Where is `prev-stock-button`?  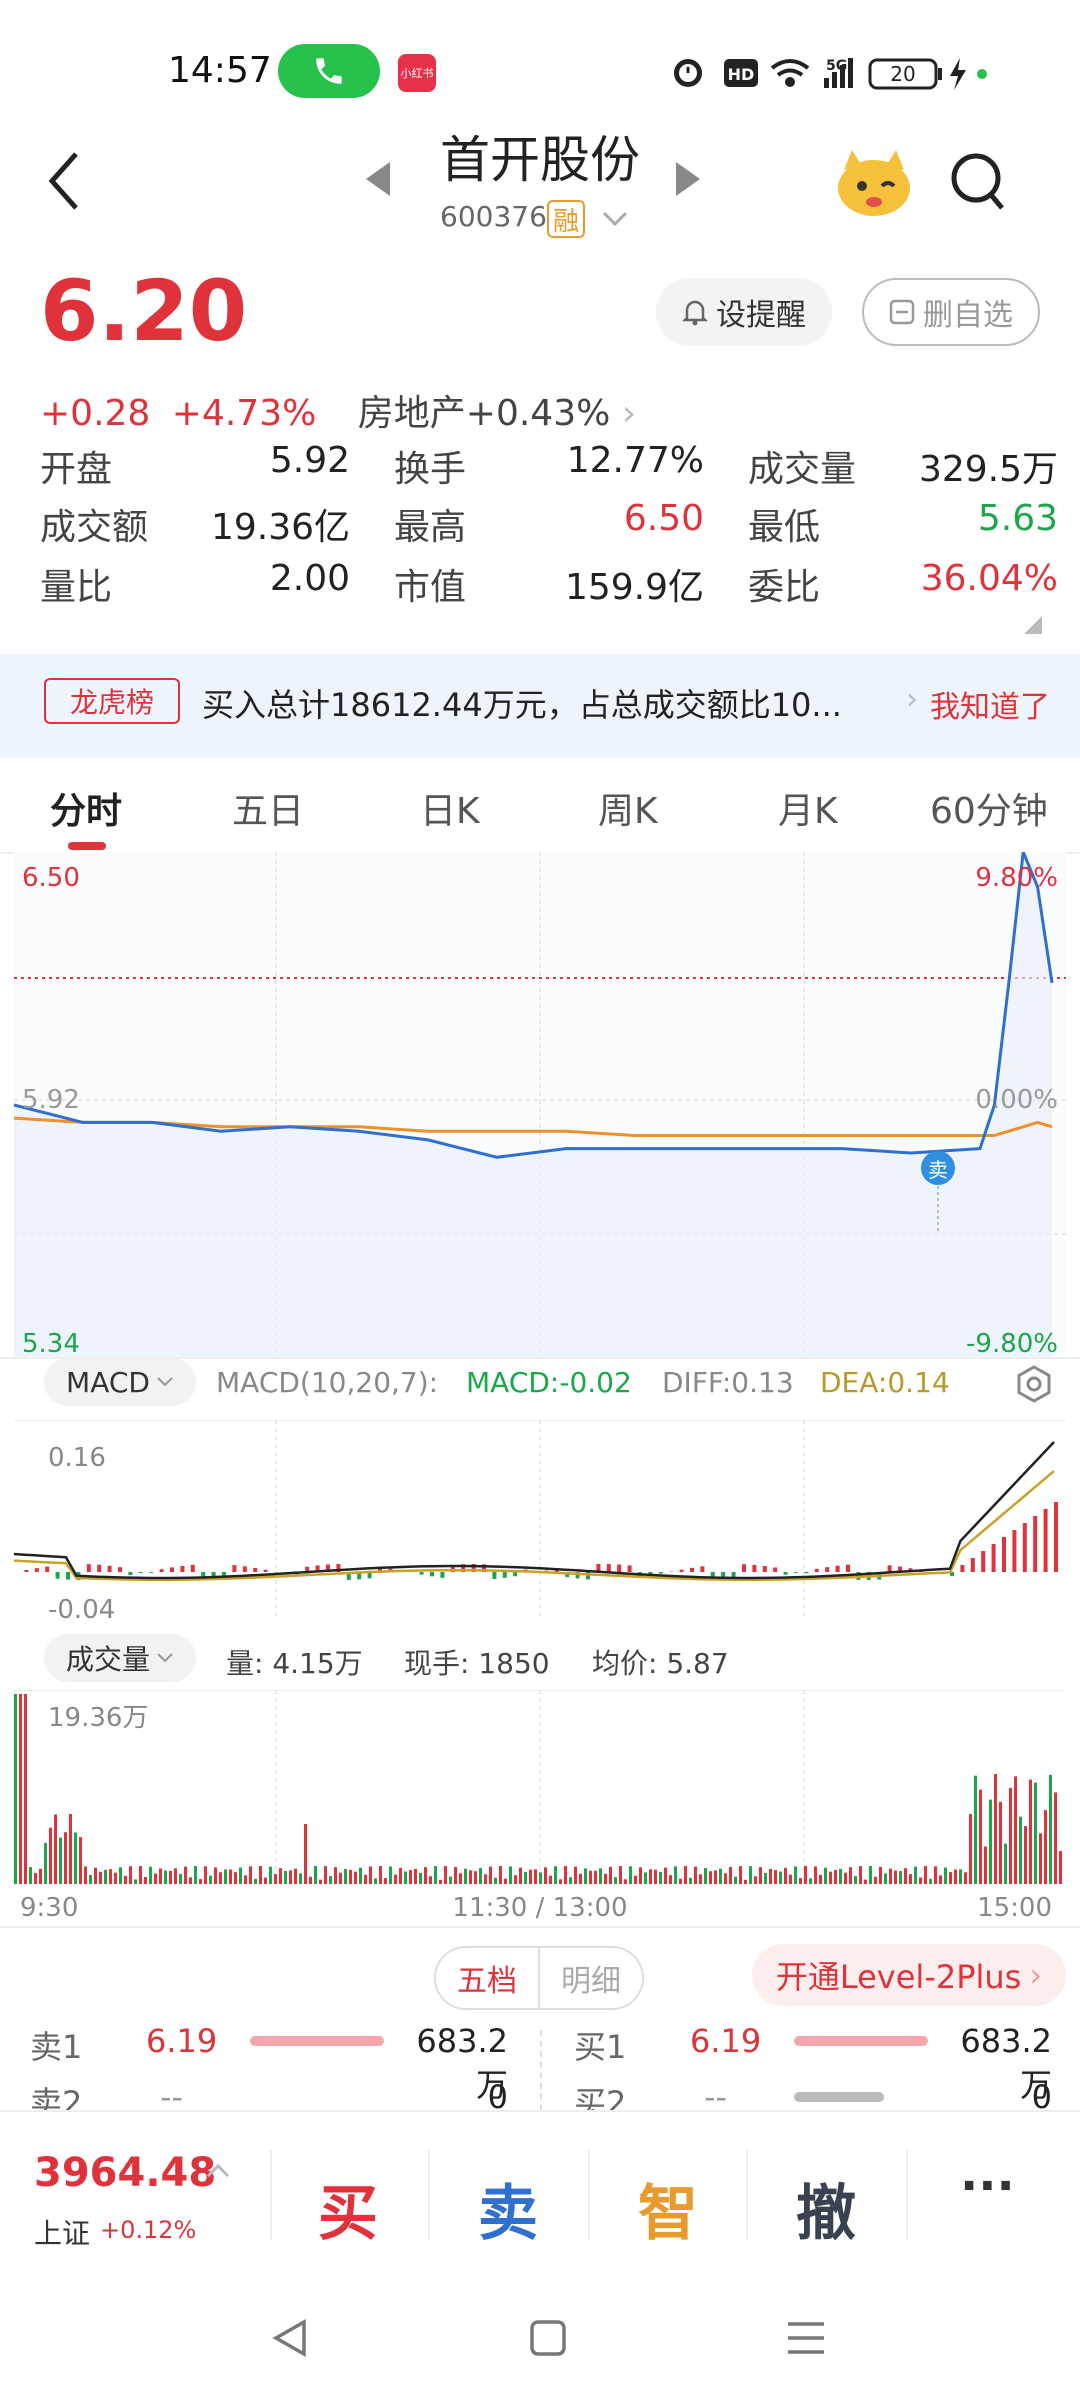
prev-stock-button is located at coordinates (378, 181).